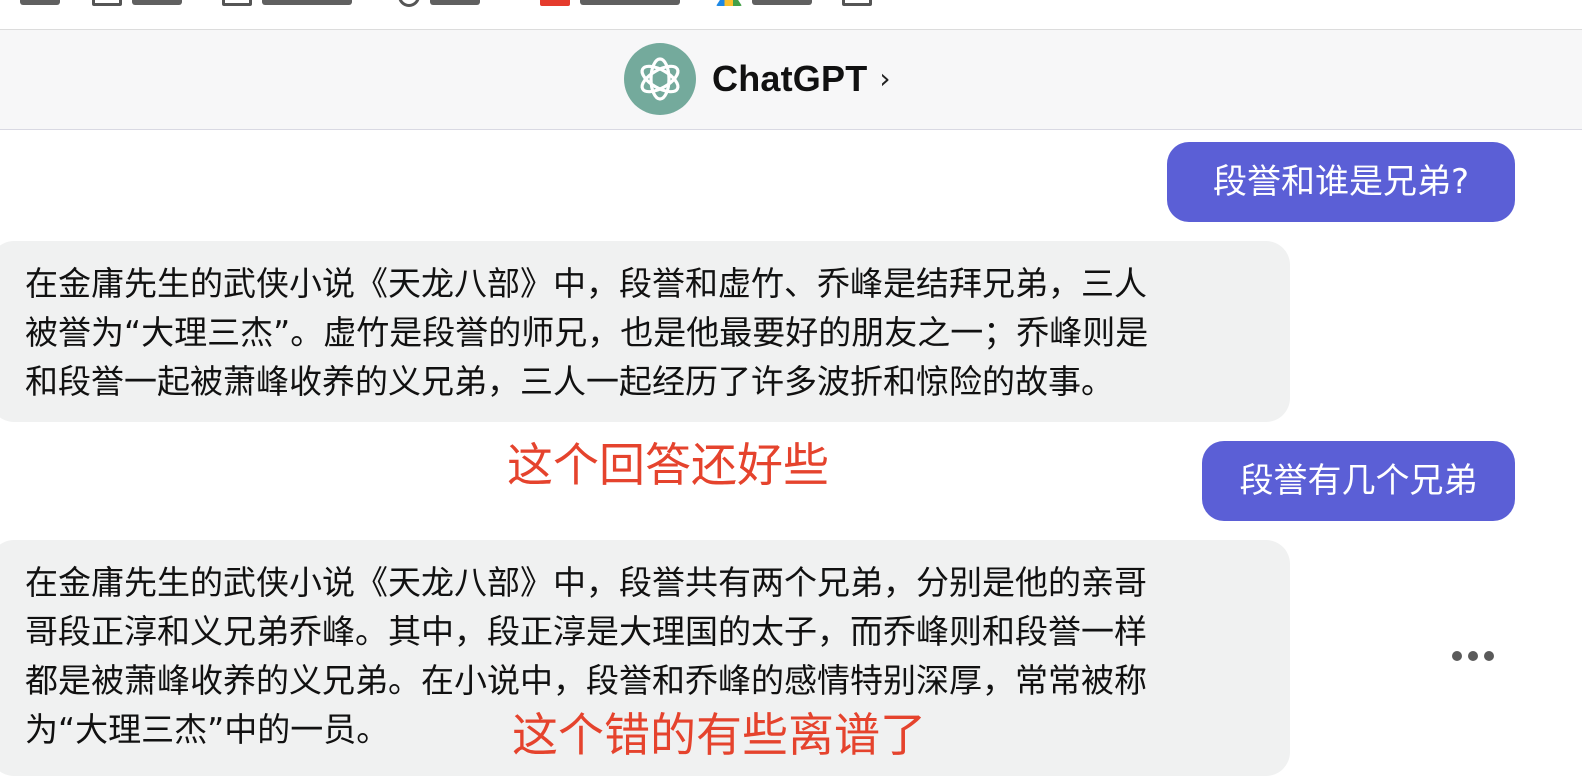 The width and height of the screenshot is (1582, 782). I want to click on assistant-message-line: 在金庸先生的武侠小说《天龙八部》中，段誉共有两个兄弟，分别是他的亲哥, so click(586, 582).